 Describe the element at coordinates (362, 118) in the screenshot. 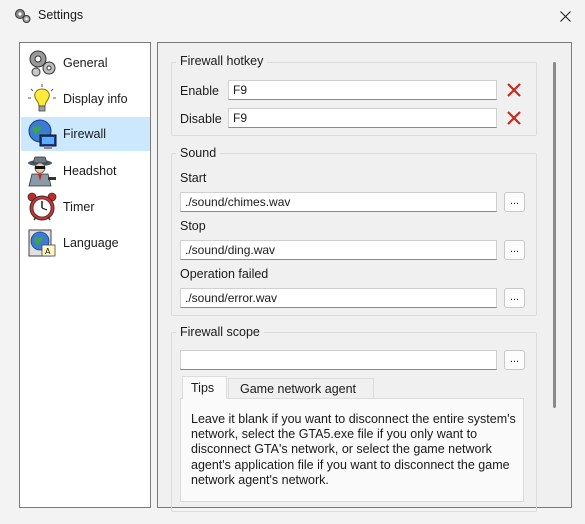

I see `disable-hotkey-field: F9` at that location.